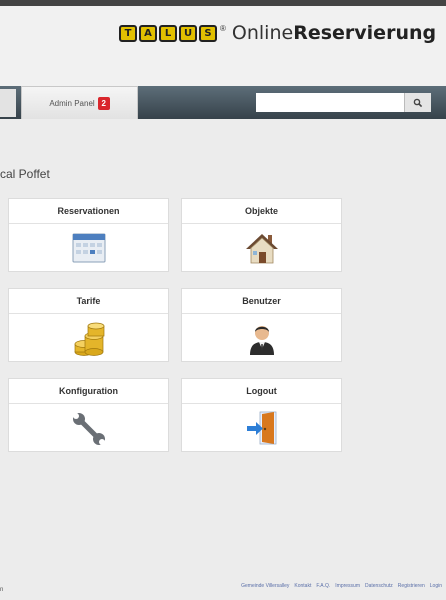  What do you see at coordinates (436, 586) in the screenshot?
I see `footer-link-login: Login` at bounding box center [436, 586].